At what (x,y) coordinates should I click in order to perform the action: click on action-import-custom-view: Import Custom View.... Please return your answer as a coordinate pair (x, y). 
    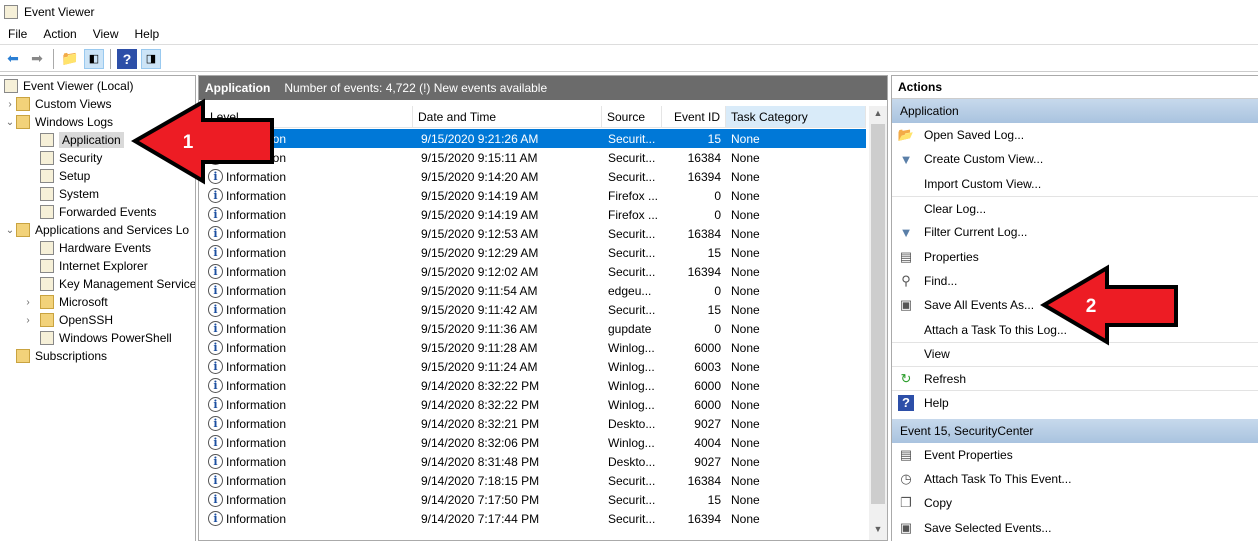
    Looking at the image, I should click on (1075, 184).